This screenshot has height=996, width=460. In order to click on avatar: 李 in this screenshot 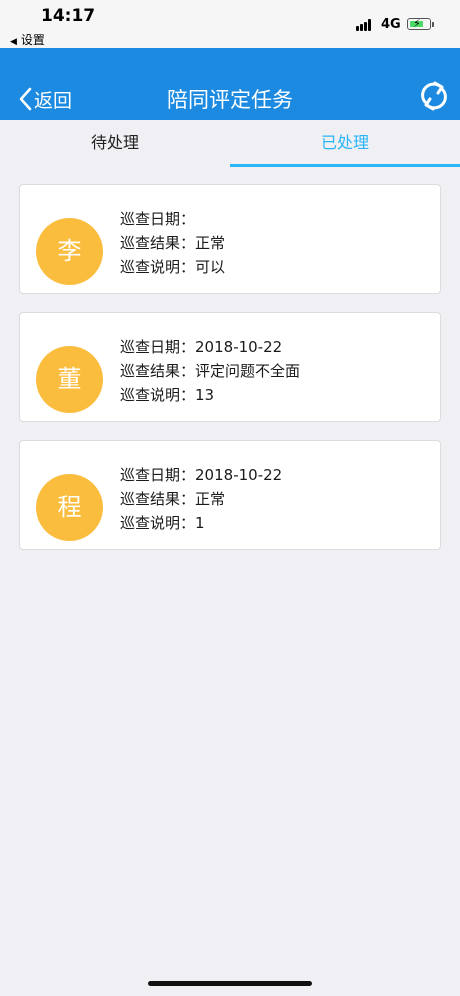, I will do `click(69, 251)`.